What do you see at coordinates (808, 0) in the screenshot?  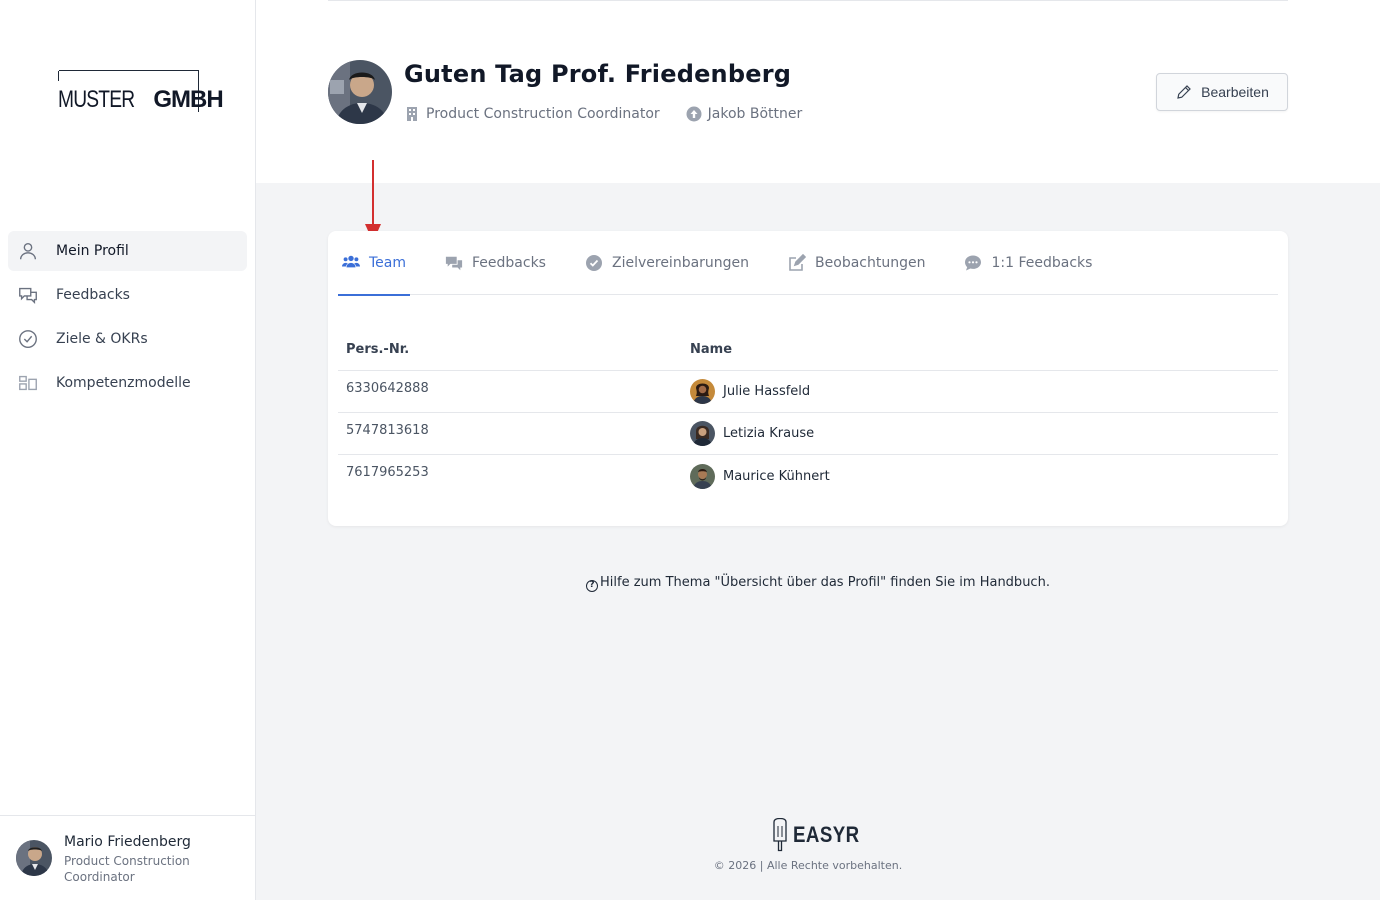 I see `divider` at bounding box center [808, 0].